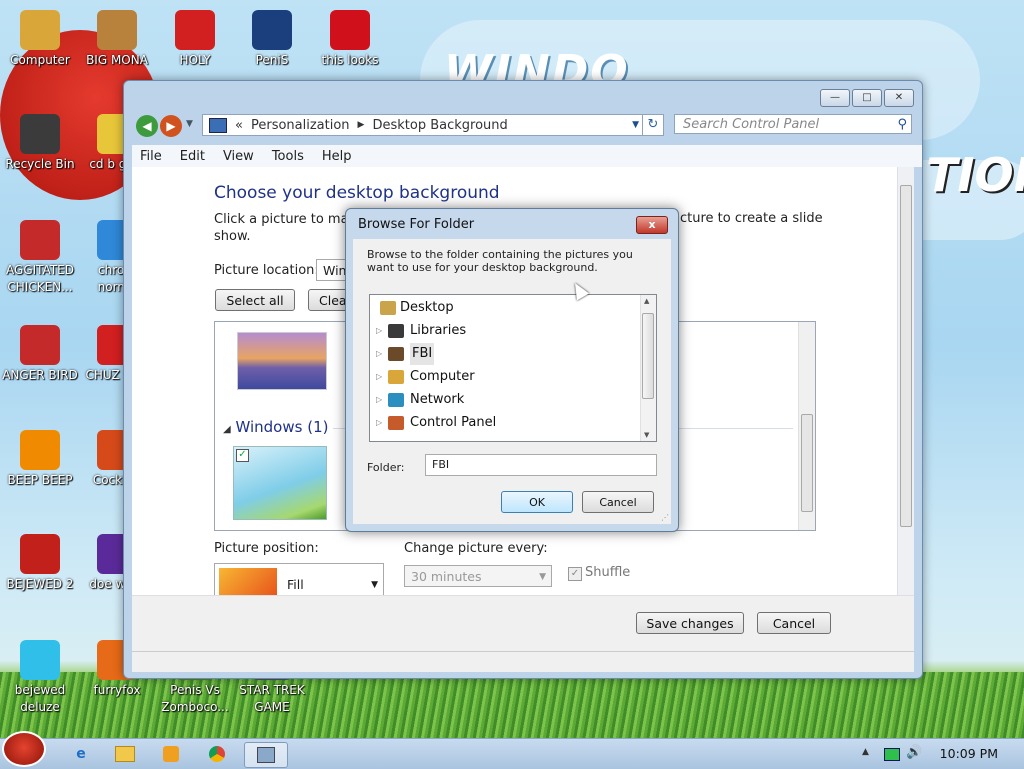 The height and width of the screenshot is (769, 1024). Describe the element at coordinates (914, 752) in the screenshot. I see `volume-icon: 🔊` at that location.